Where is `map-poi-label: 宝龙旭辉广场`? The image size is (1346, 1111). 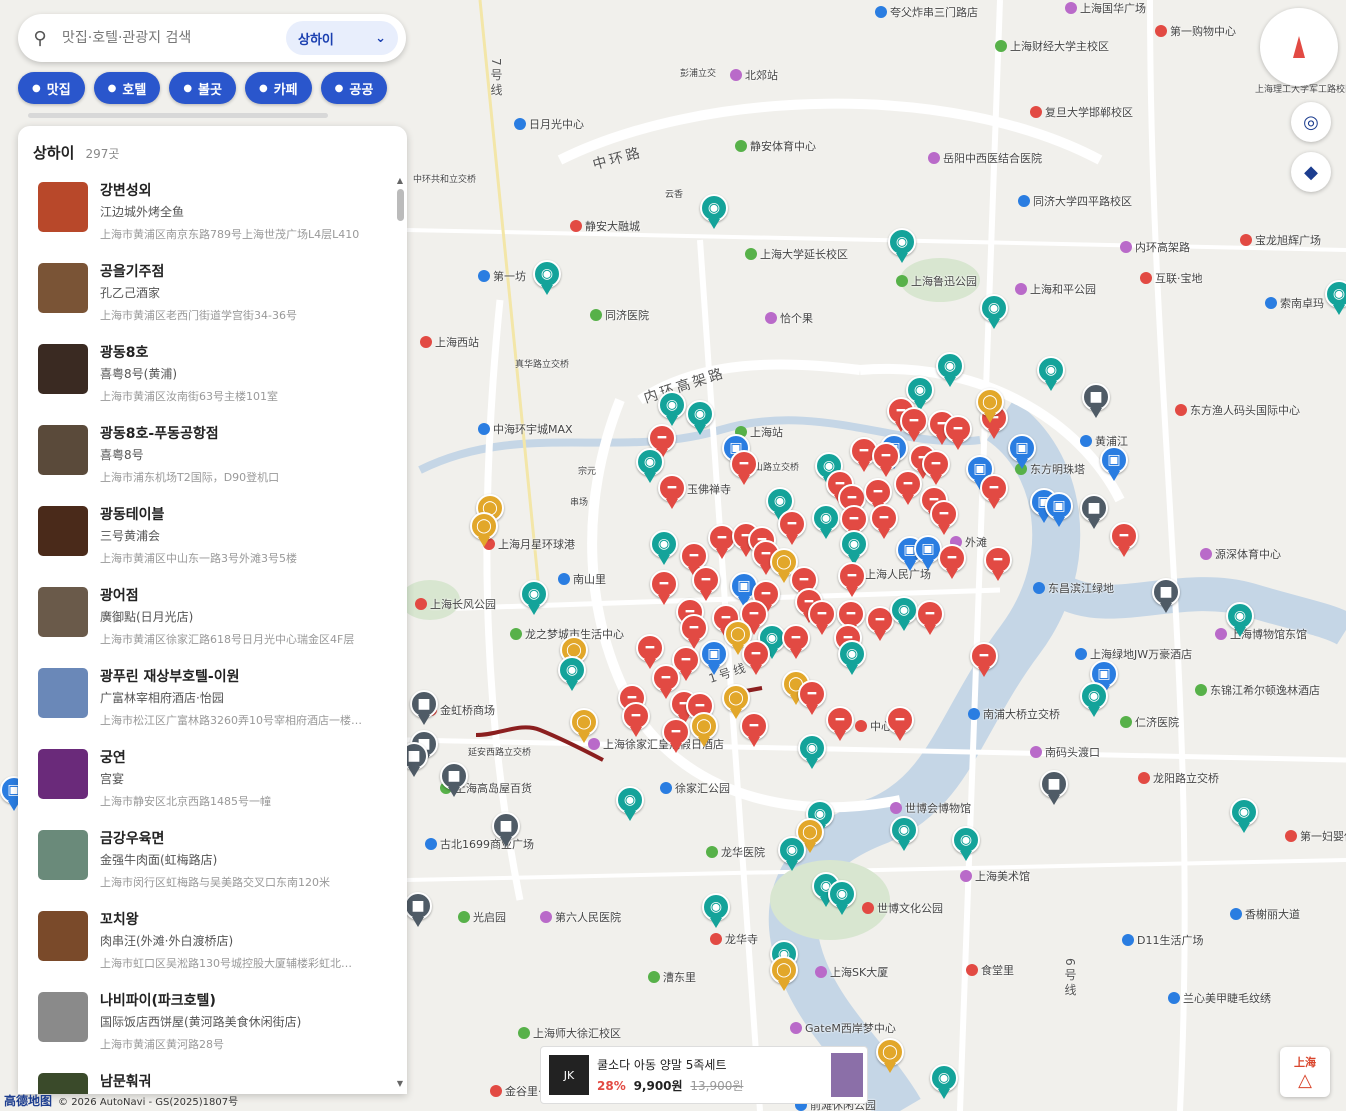
map-poi-label: 宝龙旭辉广场 is located at coordinates (1280, 240).